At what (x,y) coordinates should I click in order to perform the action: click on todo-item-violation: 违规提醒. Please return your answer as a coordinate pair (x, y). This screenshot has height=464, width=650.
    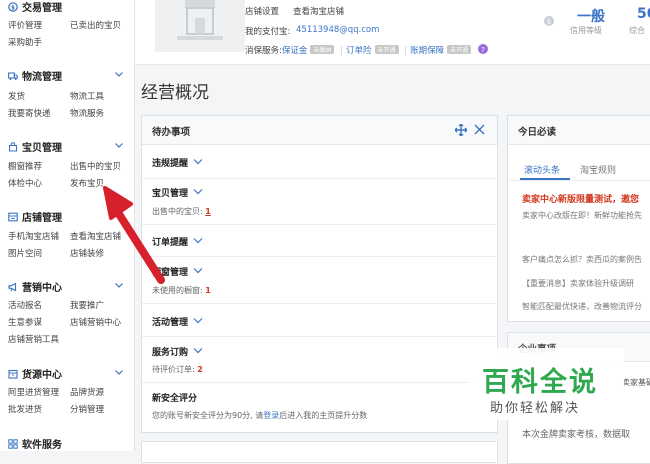
    Looking at the image, I should click on (177, 162).